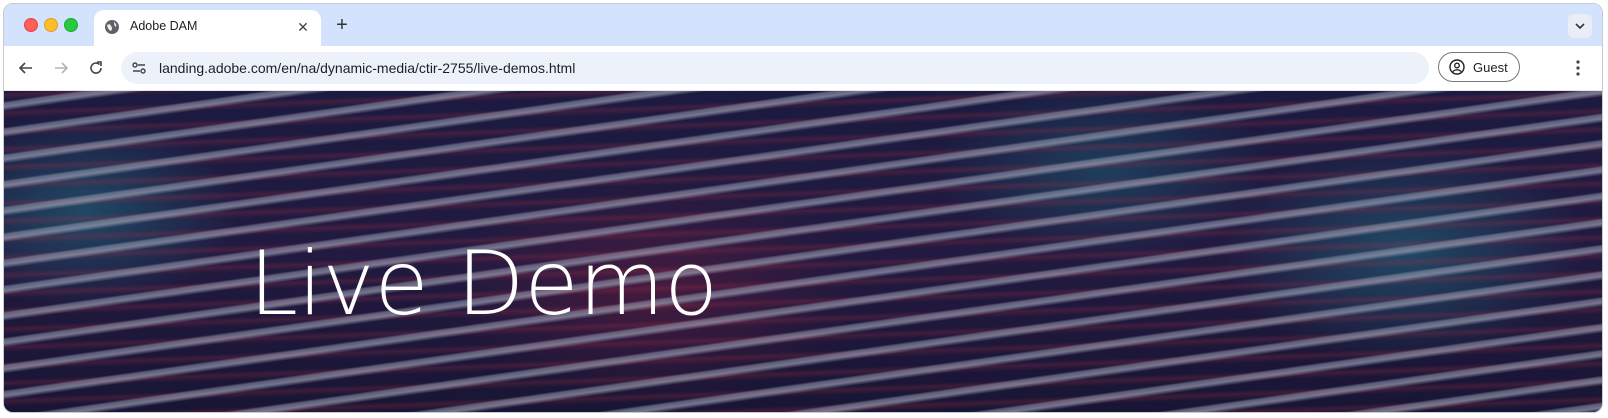  What do you see at coordinates (139, 68) in the screenshot?
I see `tune-icon` at bounding box center [139, 68].